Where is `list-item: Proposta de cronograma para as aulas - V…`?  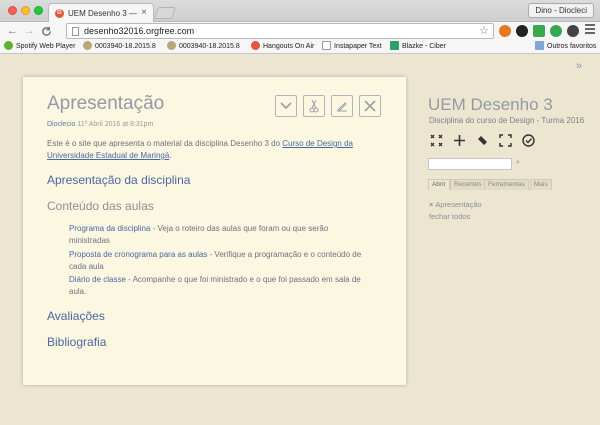
list-item: Proposta de cronograma para as aulas - V… is located at coordinates (215, 260).